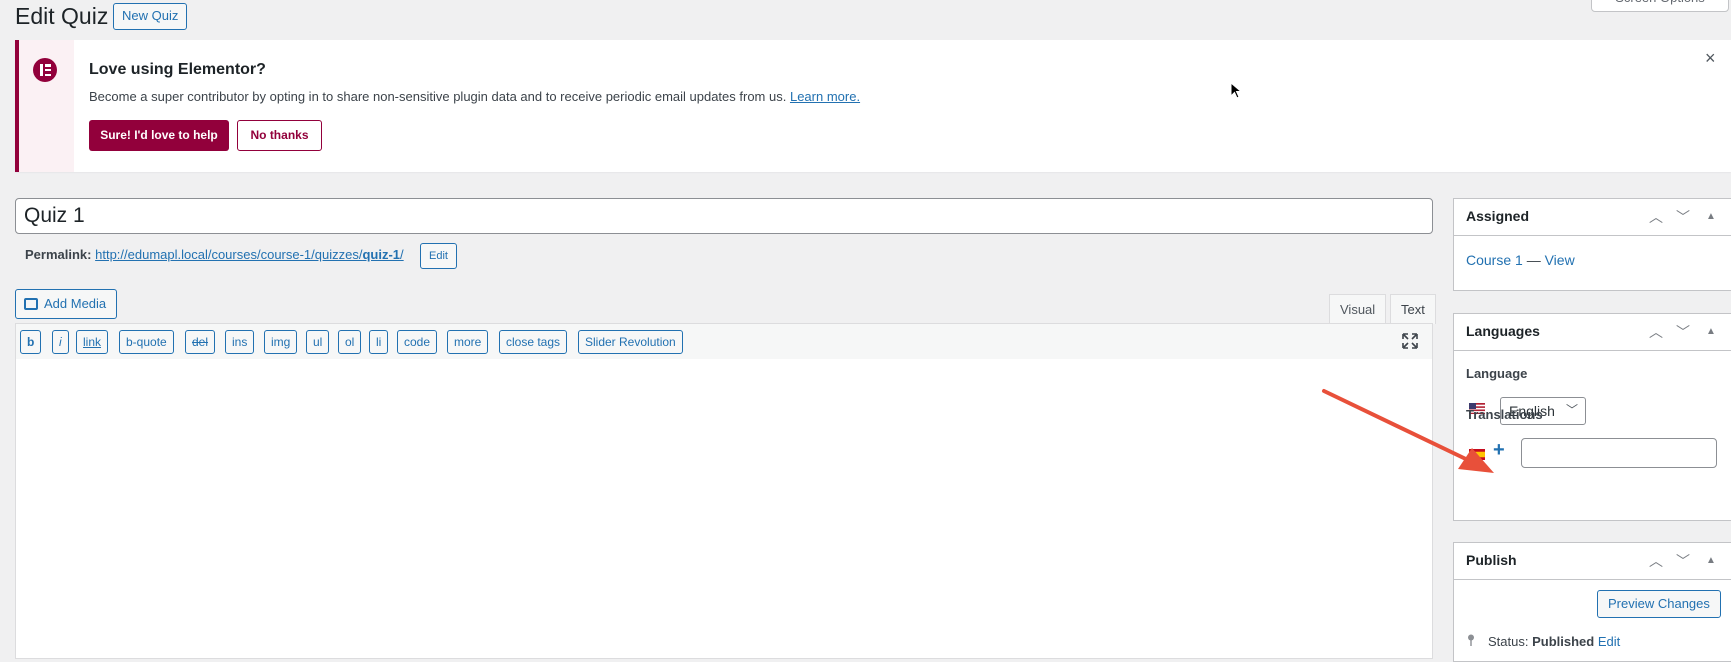 This screenshot has width=1731, height=662. Describe the element at coordinates (1410, 341) in the screenshot. I see `fullscreen-icon` at that location.